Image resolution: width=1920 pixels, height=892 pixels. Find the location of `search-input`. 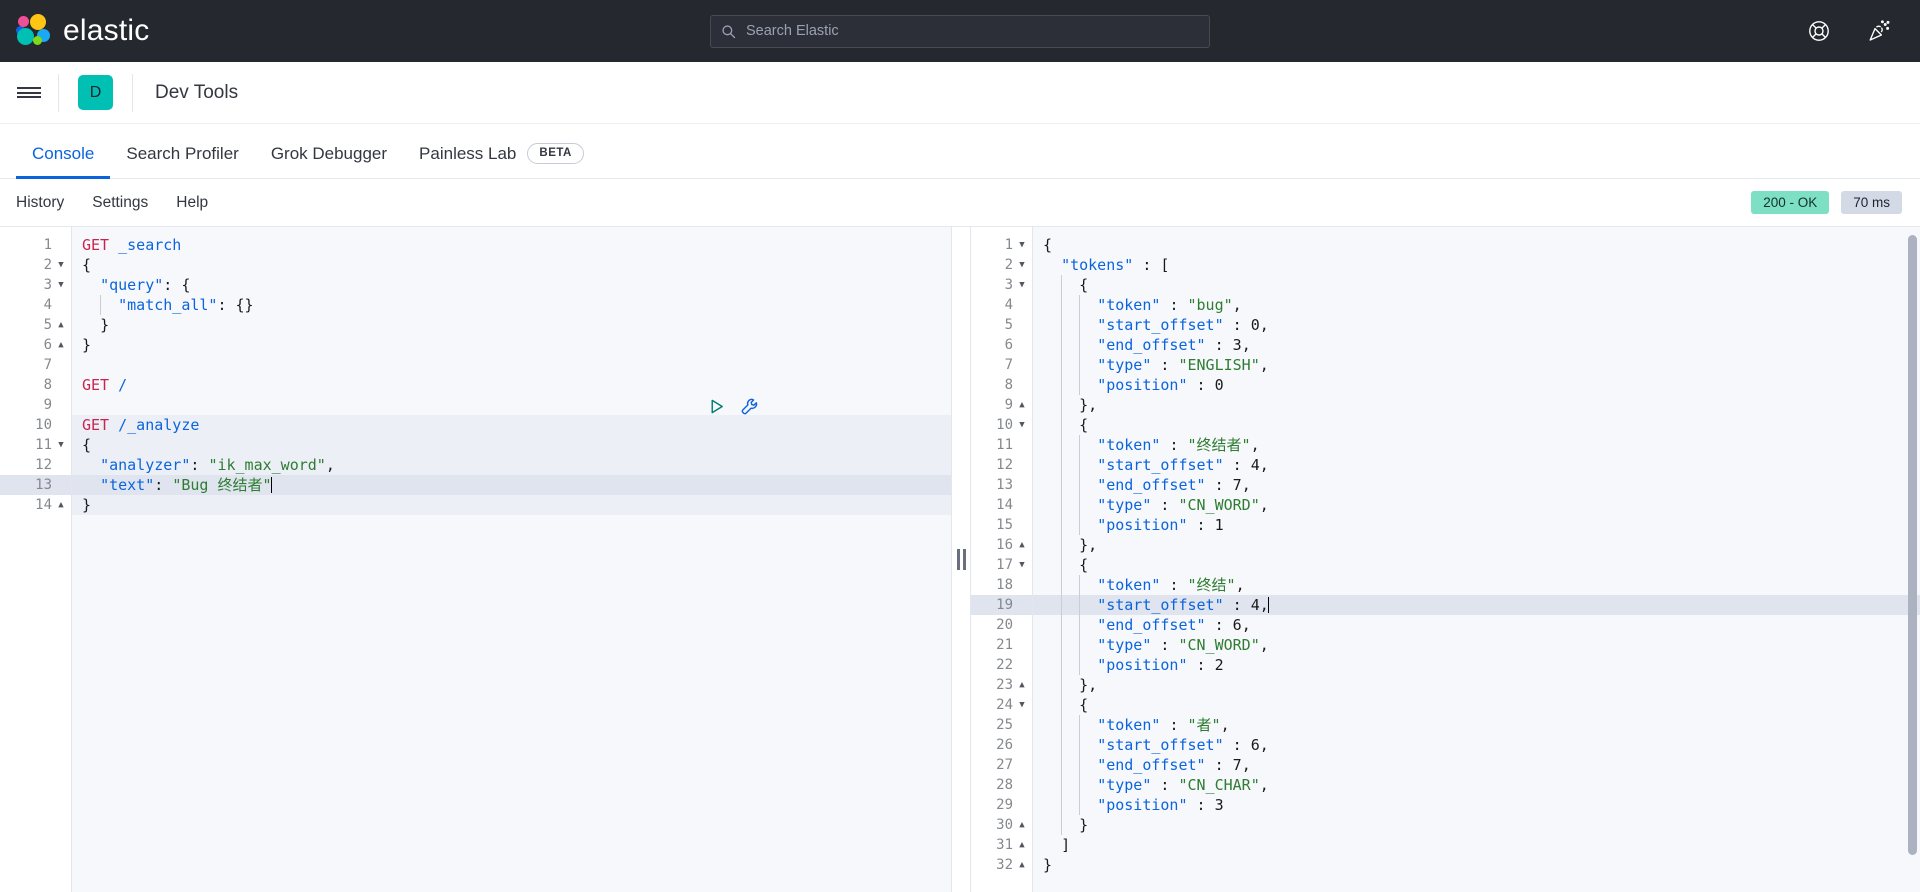

search-input is located at coordinates (972, 31).